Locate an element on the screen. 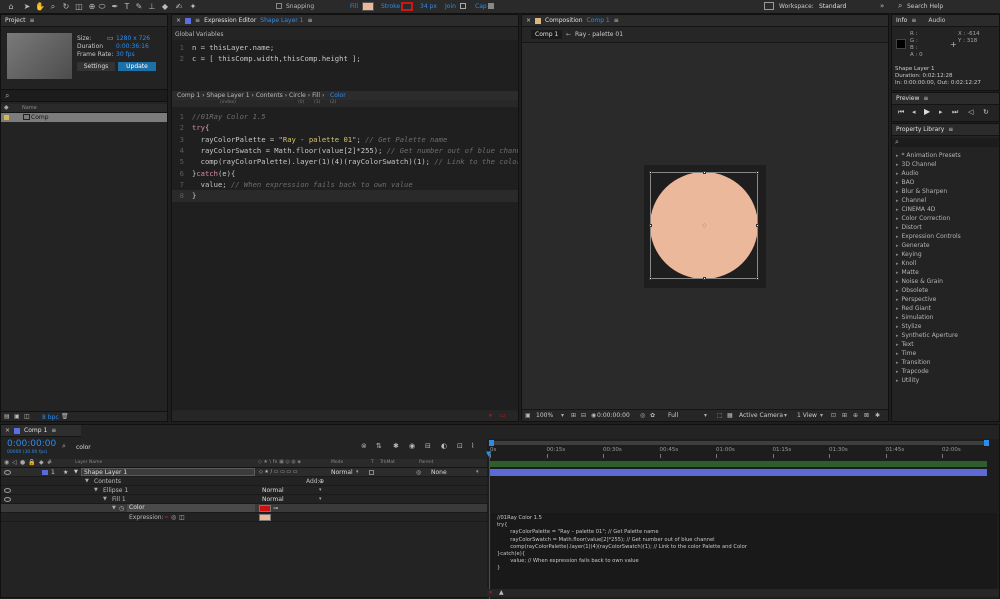 The width and height of the screenshot is (1000, 599). fast-preview-icon: ⊡ is located at coordinates (833, 415).